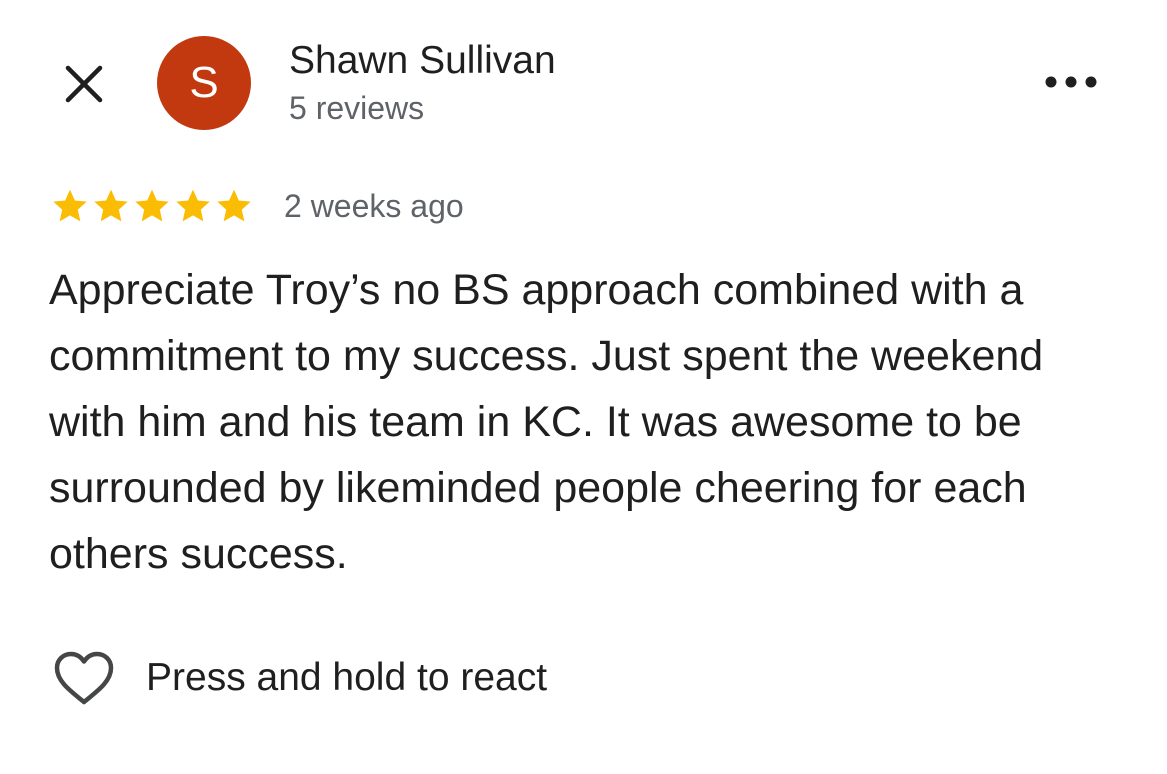  I want to click on author-name: Shawn Sullivan, so click(422, 61).